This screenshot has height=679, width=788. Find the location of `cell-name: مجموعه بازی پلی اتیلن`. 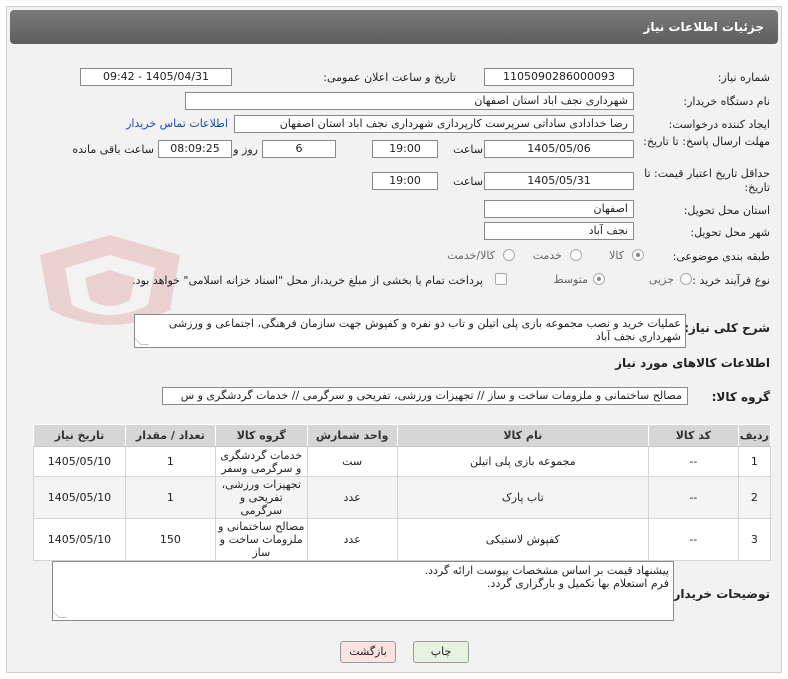

cell-name: مجموعه بازی پلی اتیلن is located at coordinates (522, 461).